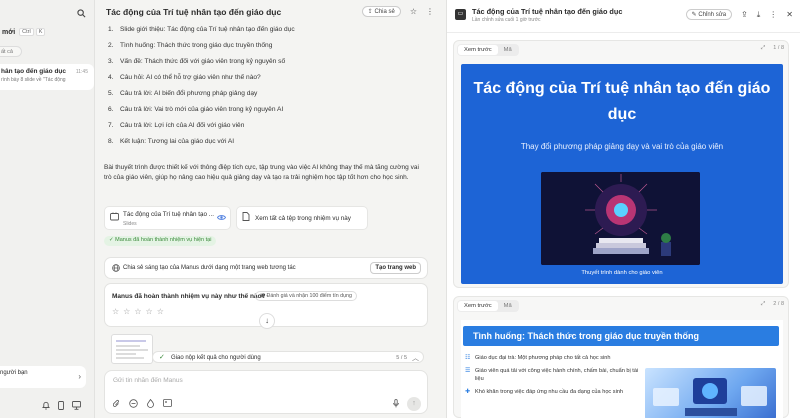 This screenshot has height=418, width=800. I want to click on view-all-files-label: Xem tất cả tệp trong nhiệm vụ này, so click(303, 218).